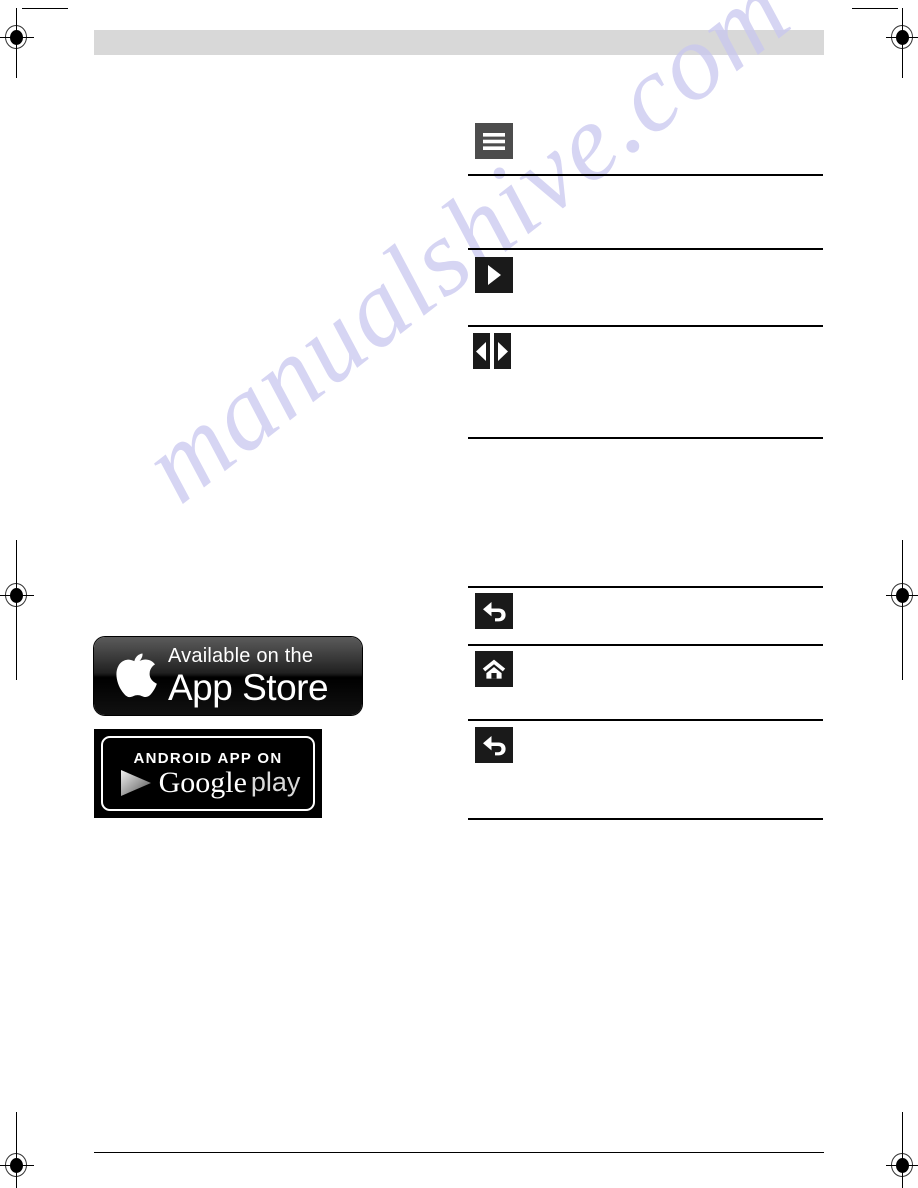  I want to click on app-store-badge-text: Available on the App Store, so click(248, 676).